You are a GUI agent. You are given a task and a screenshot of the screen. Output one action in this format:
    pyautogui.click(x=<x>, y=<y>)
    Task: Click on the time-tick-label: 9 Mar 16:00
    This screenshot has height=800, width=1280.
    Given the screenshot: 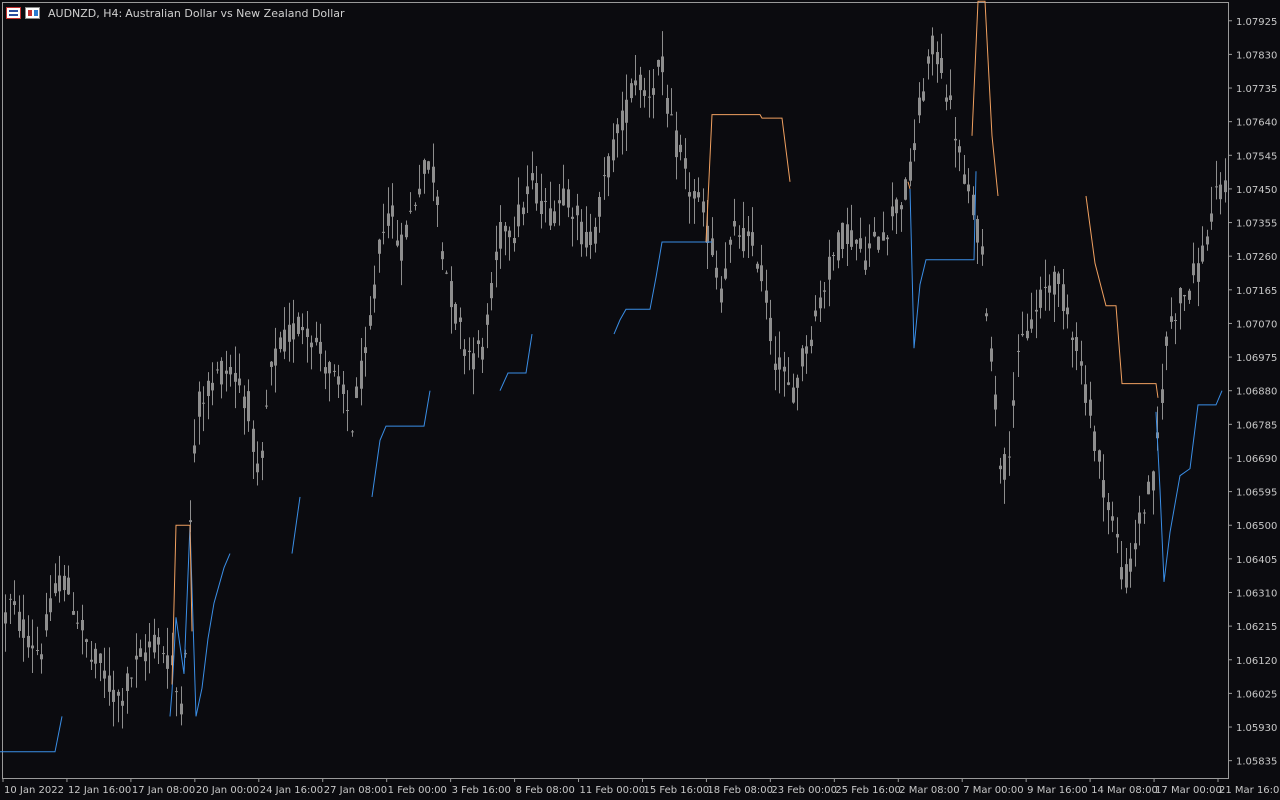 What is the action you would take?
    pyautogui.click(x=1057, y=790)
    